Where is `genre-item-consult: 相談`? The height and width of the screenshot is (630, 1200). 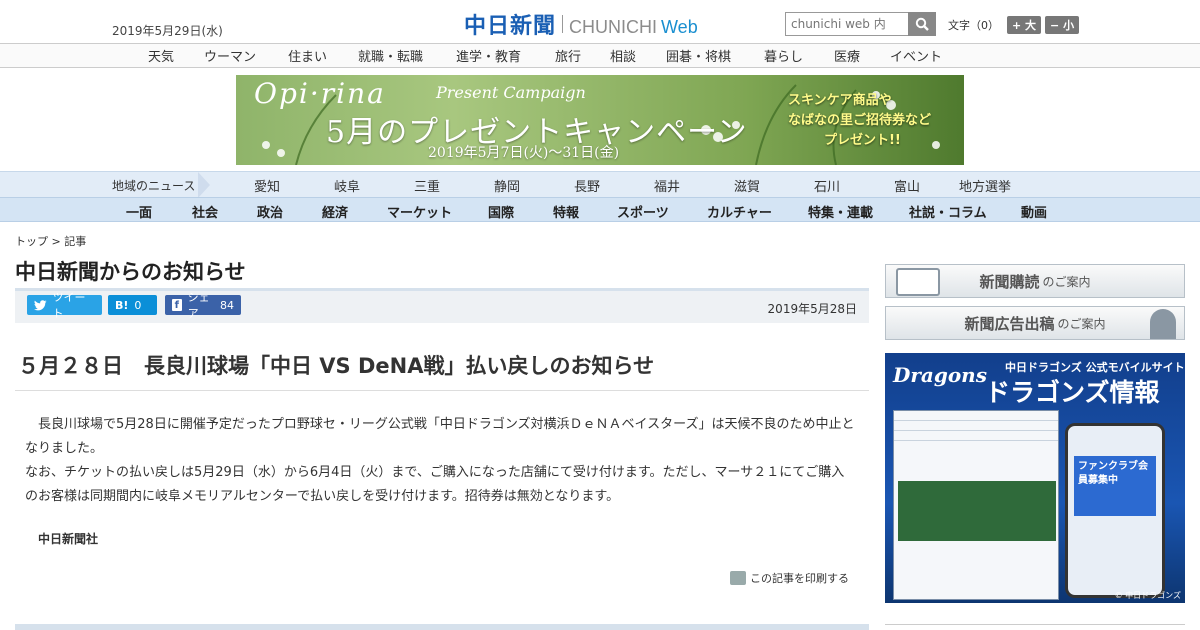
genre-item-consult: 相談 is located at coordinates (623, 55).